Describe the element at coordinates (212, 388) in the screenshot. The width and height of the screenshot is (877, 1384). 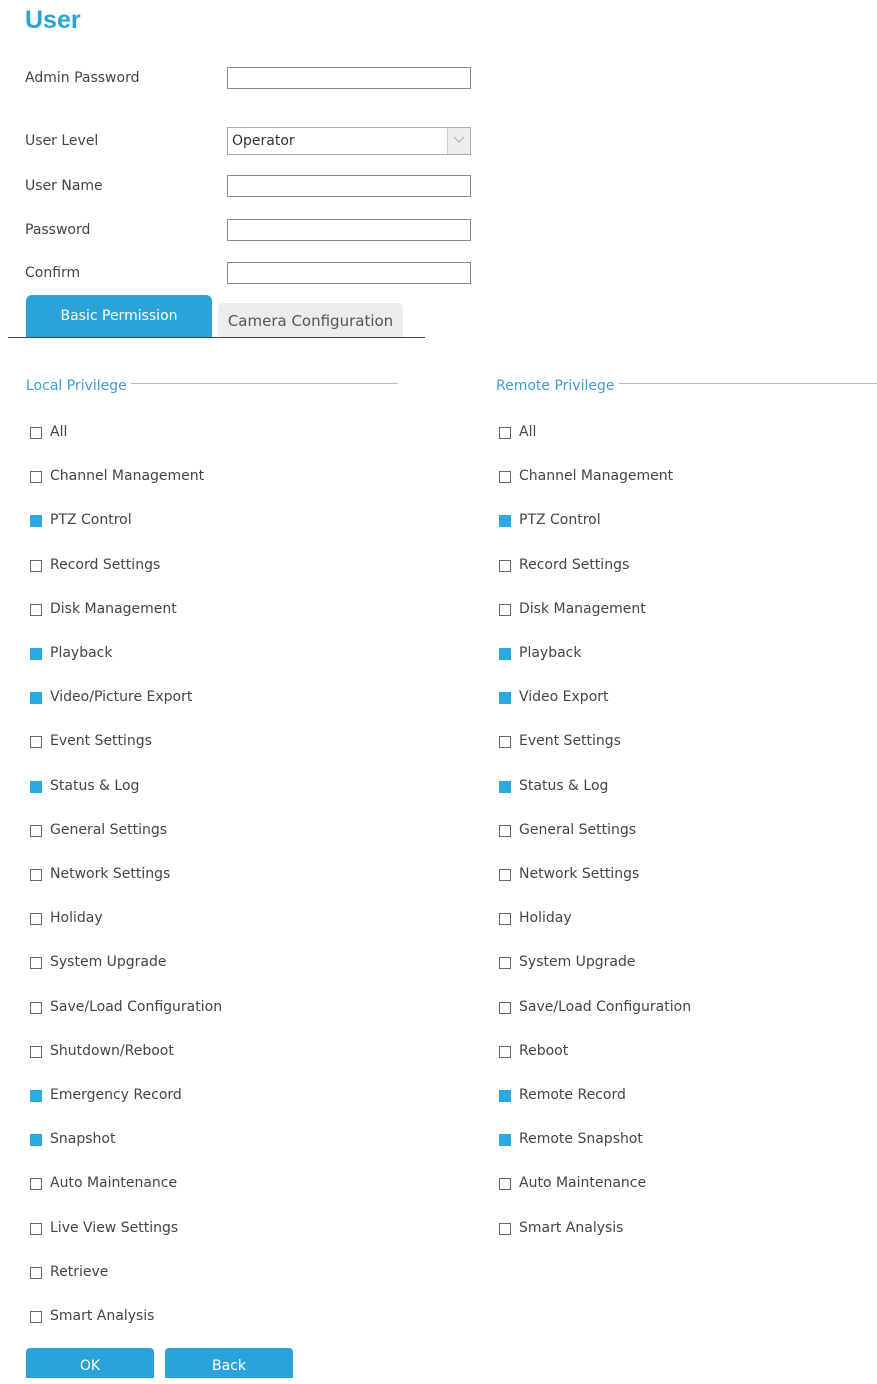
I see `local-privilege-header: Local Privilege` at that location.